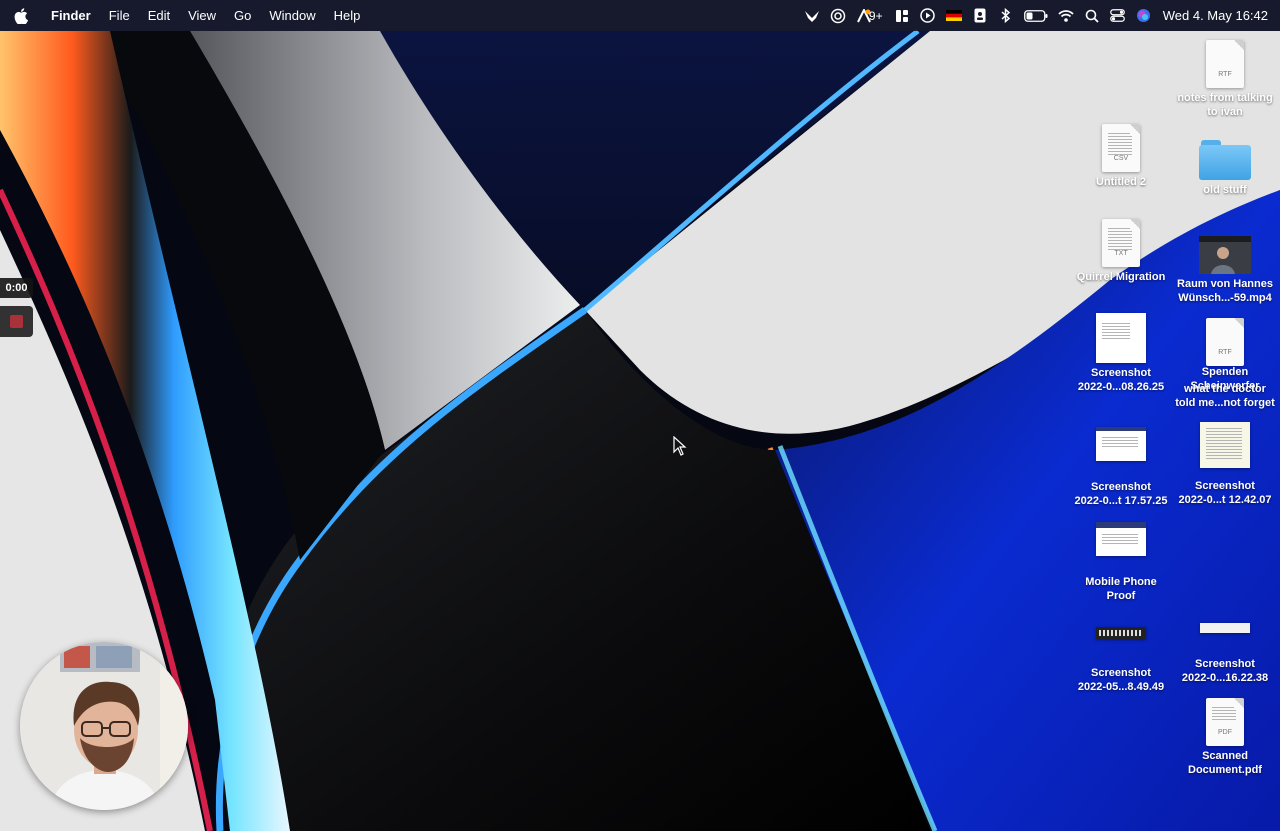 The height and width of the screenshot is (831, 1280). I want to click on video-thumbnail-icon, so click(1225, 255).